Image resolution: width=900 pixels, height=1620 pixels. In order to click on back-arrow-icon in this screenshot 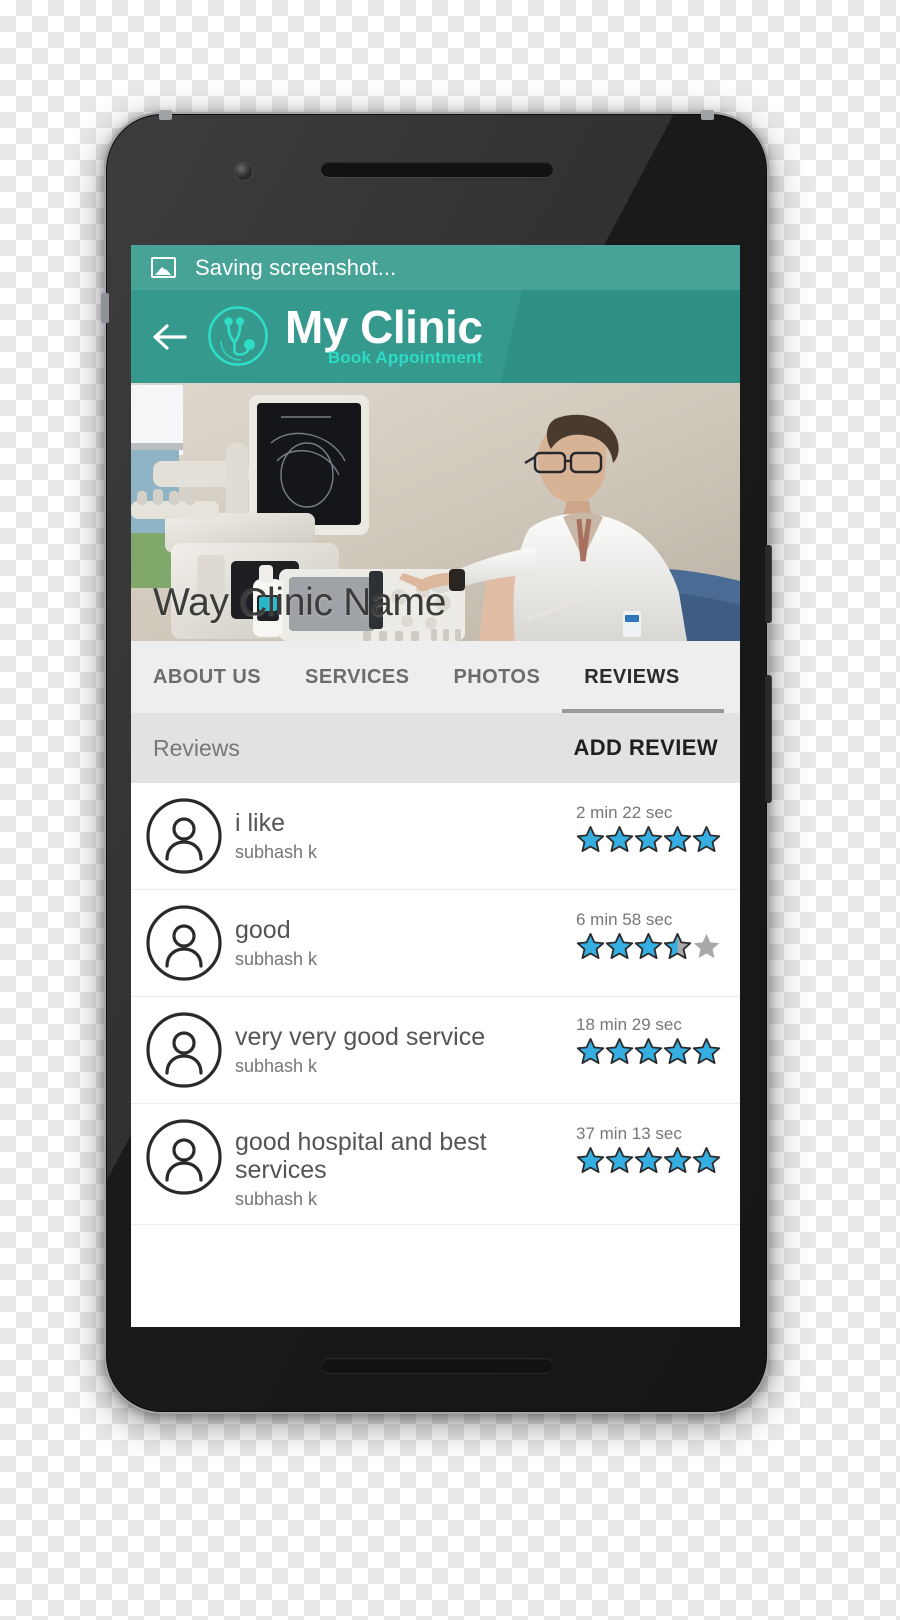, I will do `click(170, 336)`.